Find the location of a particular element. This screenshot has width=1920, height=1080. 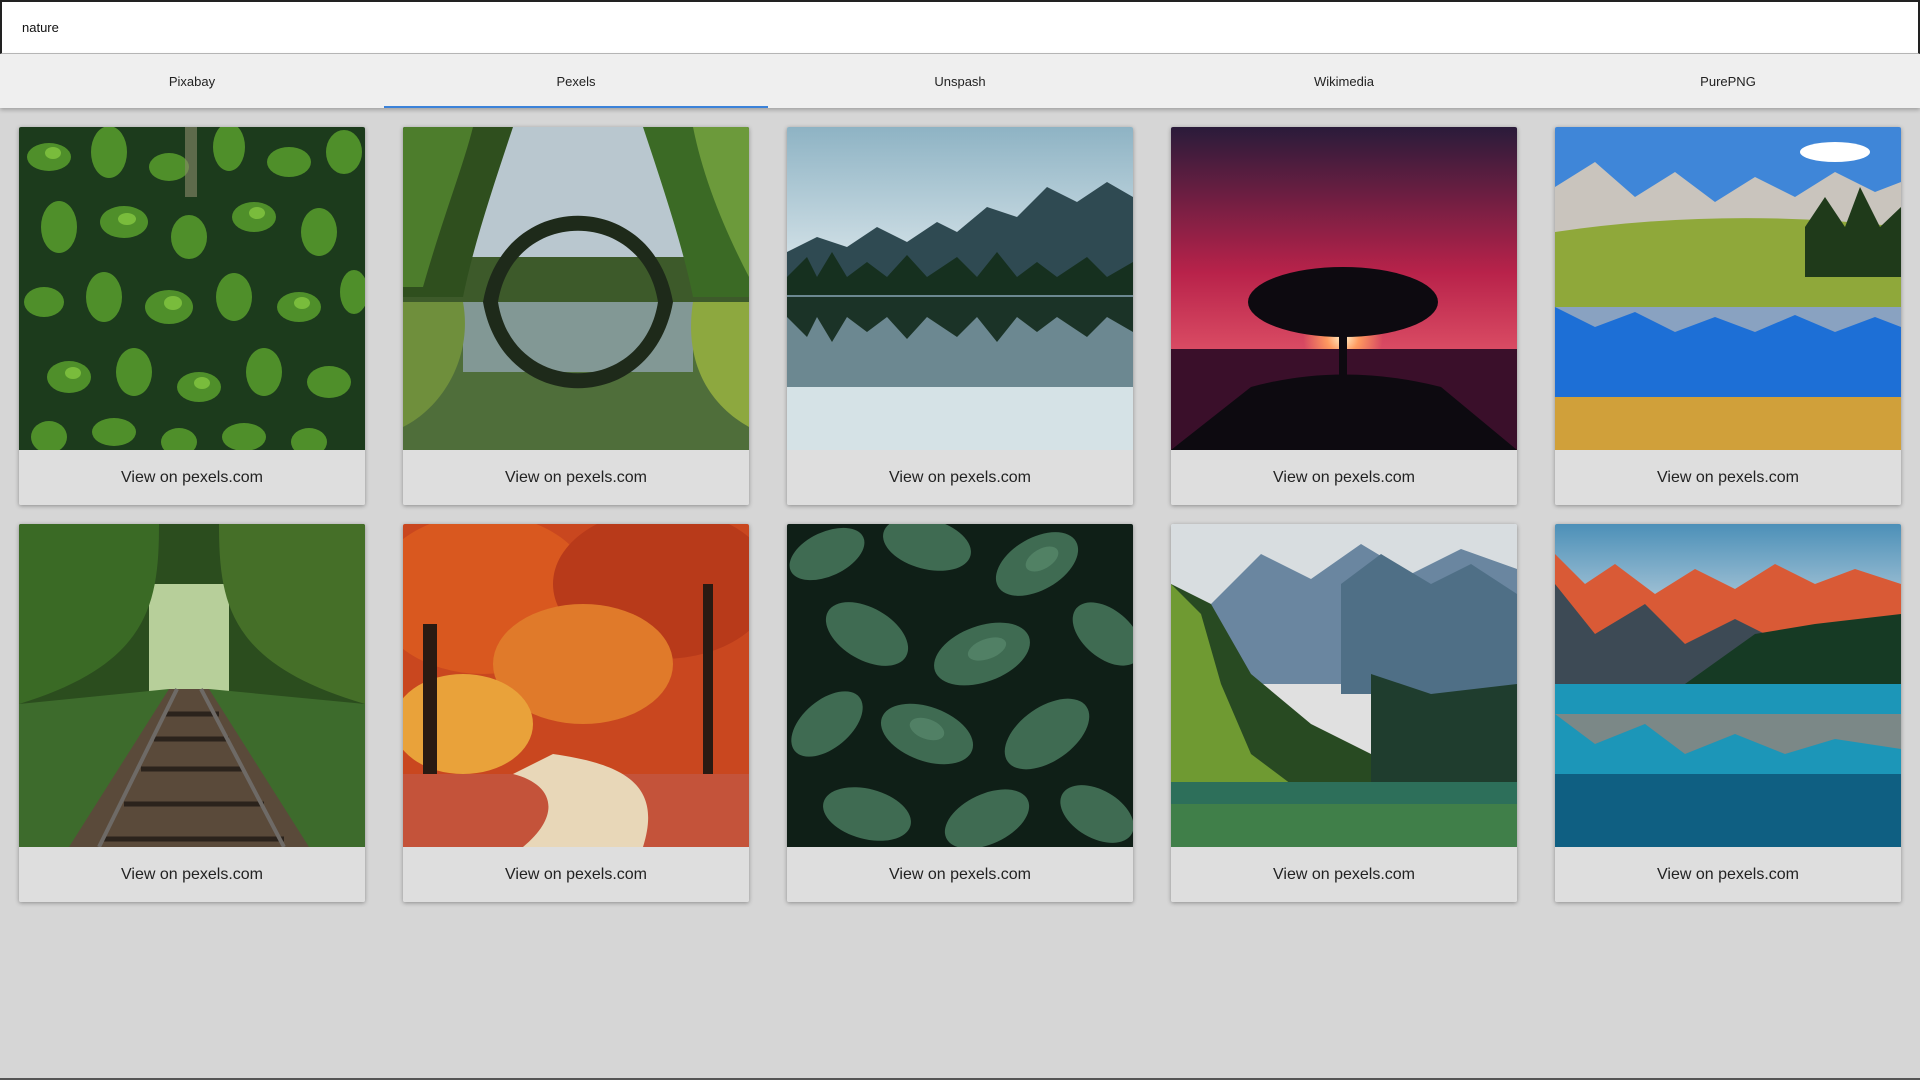

search-bar is located at coordinates (960, 27).